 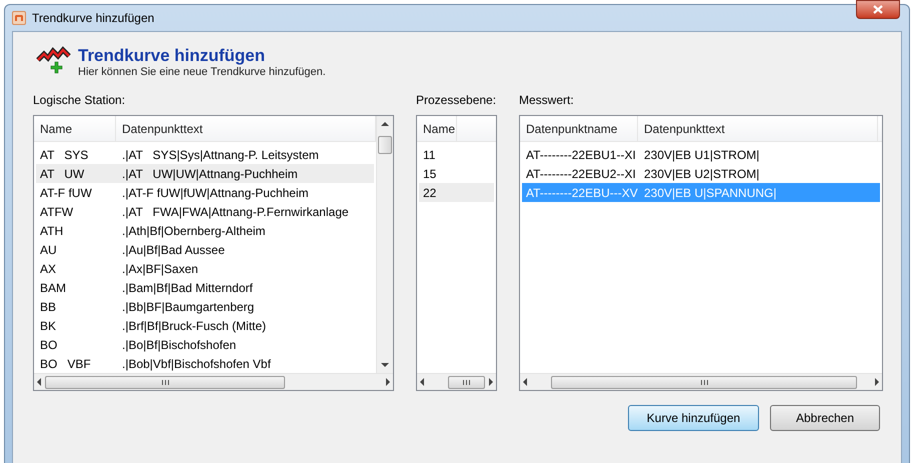 I want to click on list-row: 15, so click(x=456, y=173).